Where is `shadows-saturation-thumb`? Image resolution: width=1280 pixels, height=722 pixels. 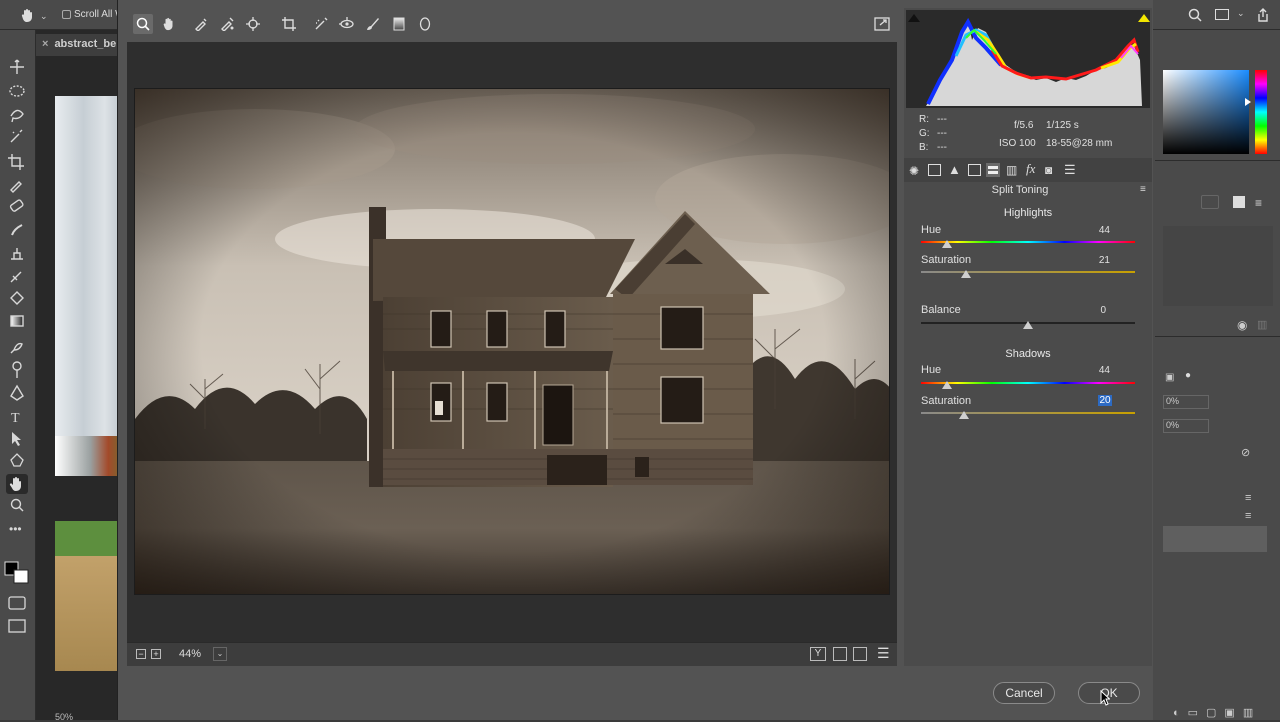 shadows-saturation-thumb is located at coordinates (963, 415).